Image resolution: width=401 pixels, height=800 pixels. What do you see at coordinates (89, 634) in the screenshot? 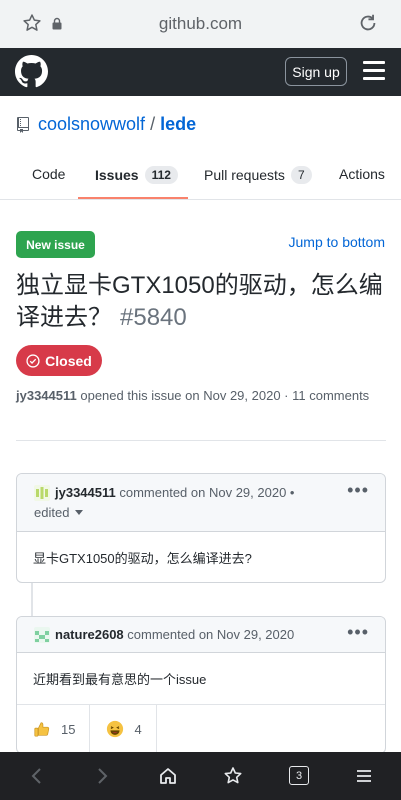
I see `comment-author-link: nature2608` at bounding box center [89, 634].